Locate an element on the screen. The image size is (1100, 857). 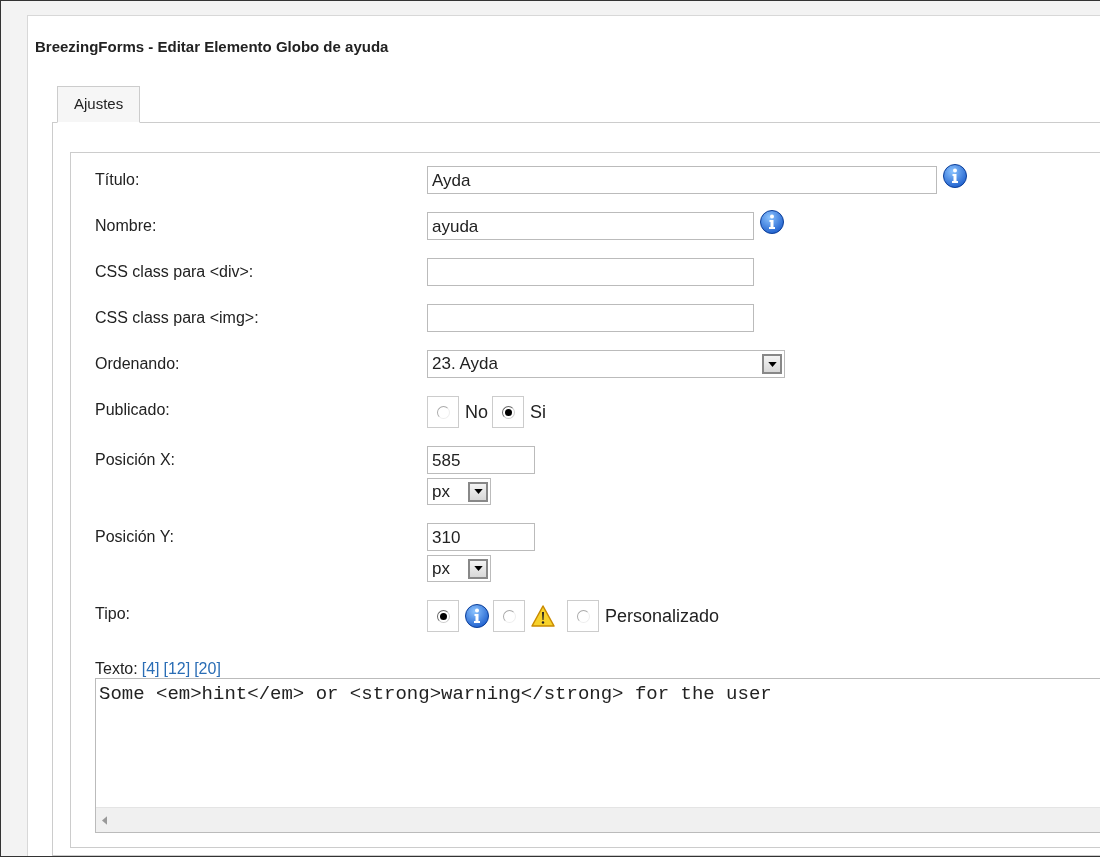
field-label: Texto: is located at coordinates (116, 669).